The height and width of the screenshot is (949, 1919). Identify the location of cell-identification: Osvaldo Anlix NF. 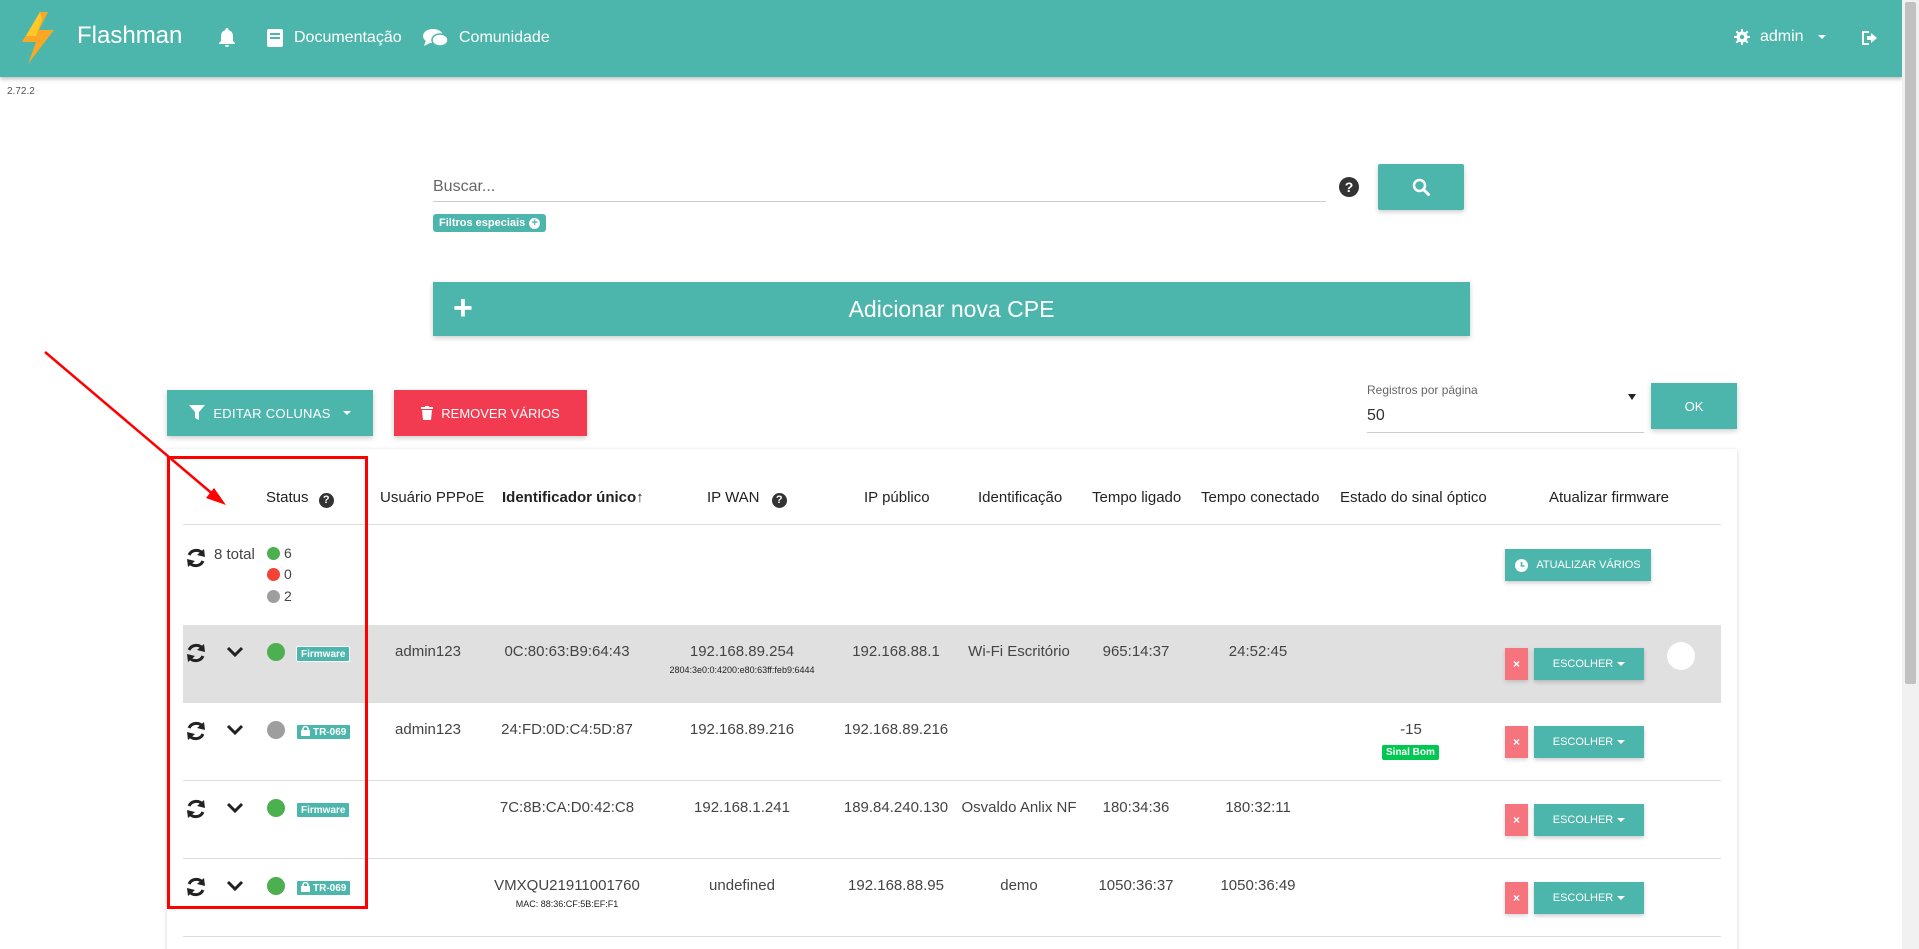
(1019, 807).